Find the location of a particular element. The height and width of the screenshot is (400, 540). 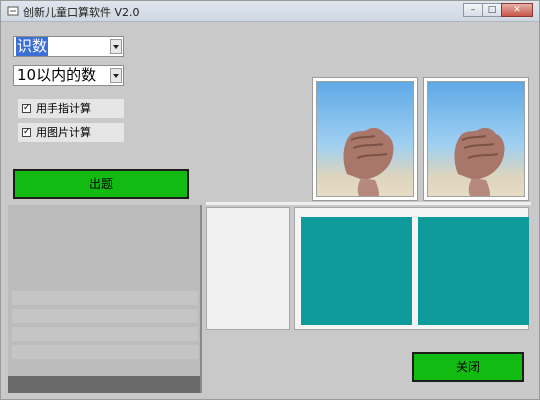

window-title: 创新儿童口算软件 V2.0 is located at coordinates (81, 12).